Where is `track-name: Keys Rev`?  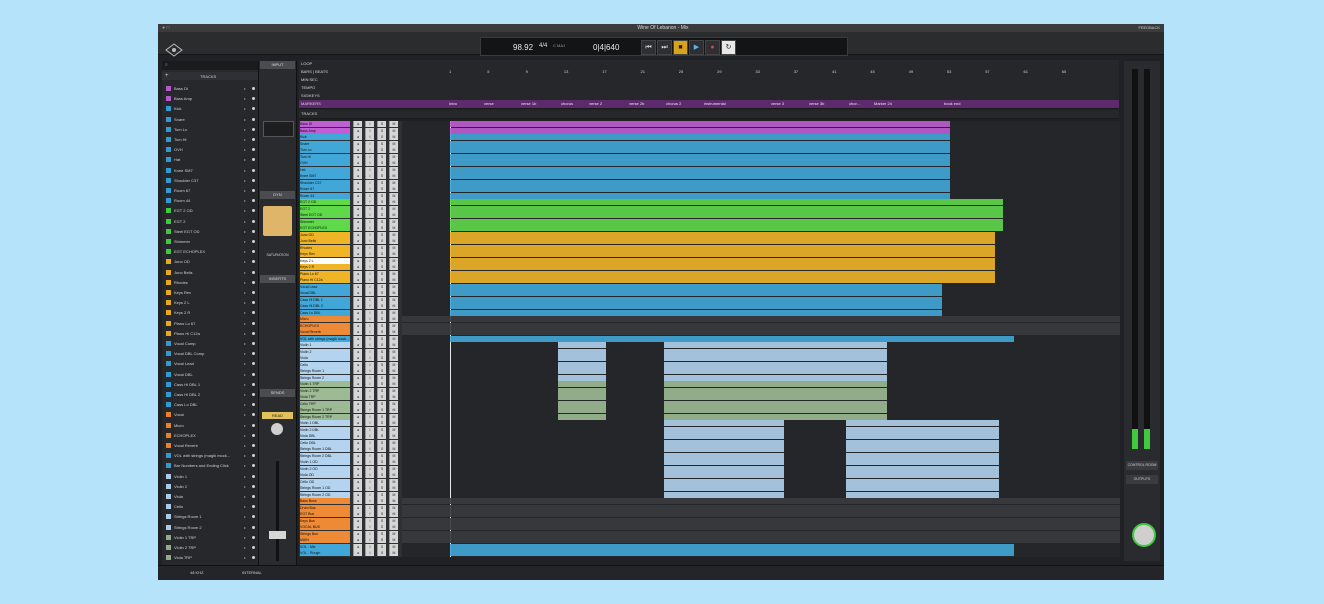
track-name: Keys Rev is located at coordinates (325, 254).